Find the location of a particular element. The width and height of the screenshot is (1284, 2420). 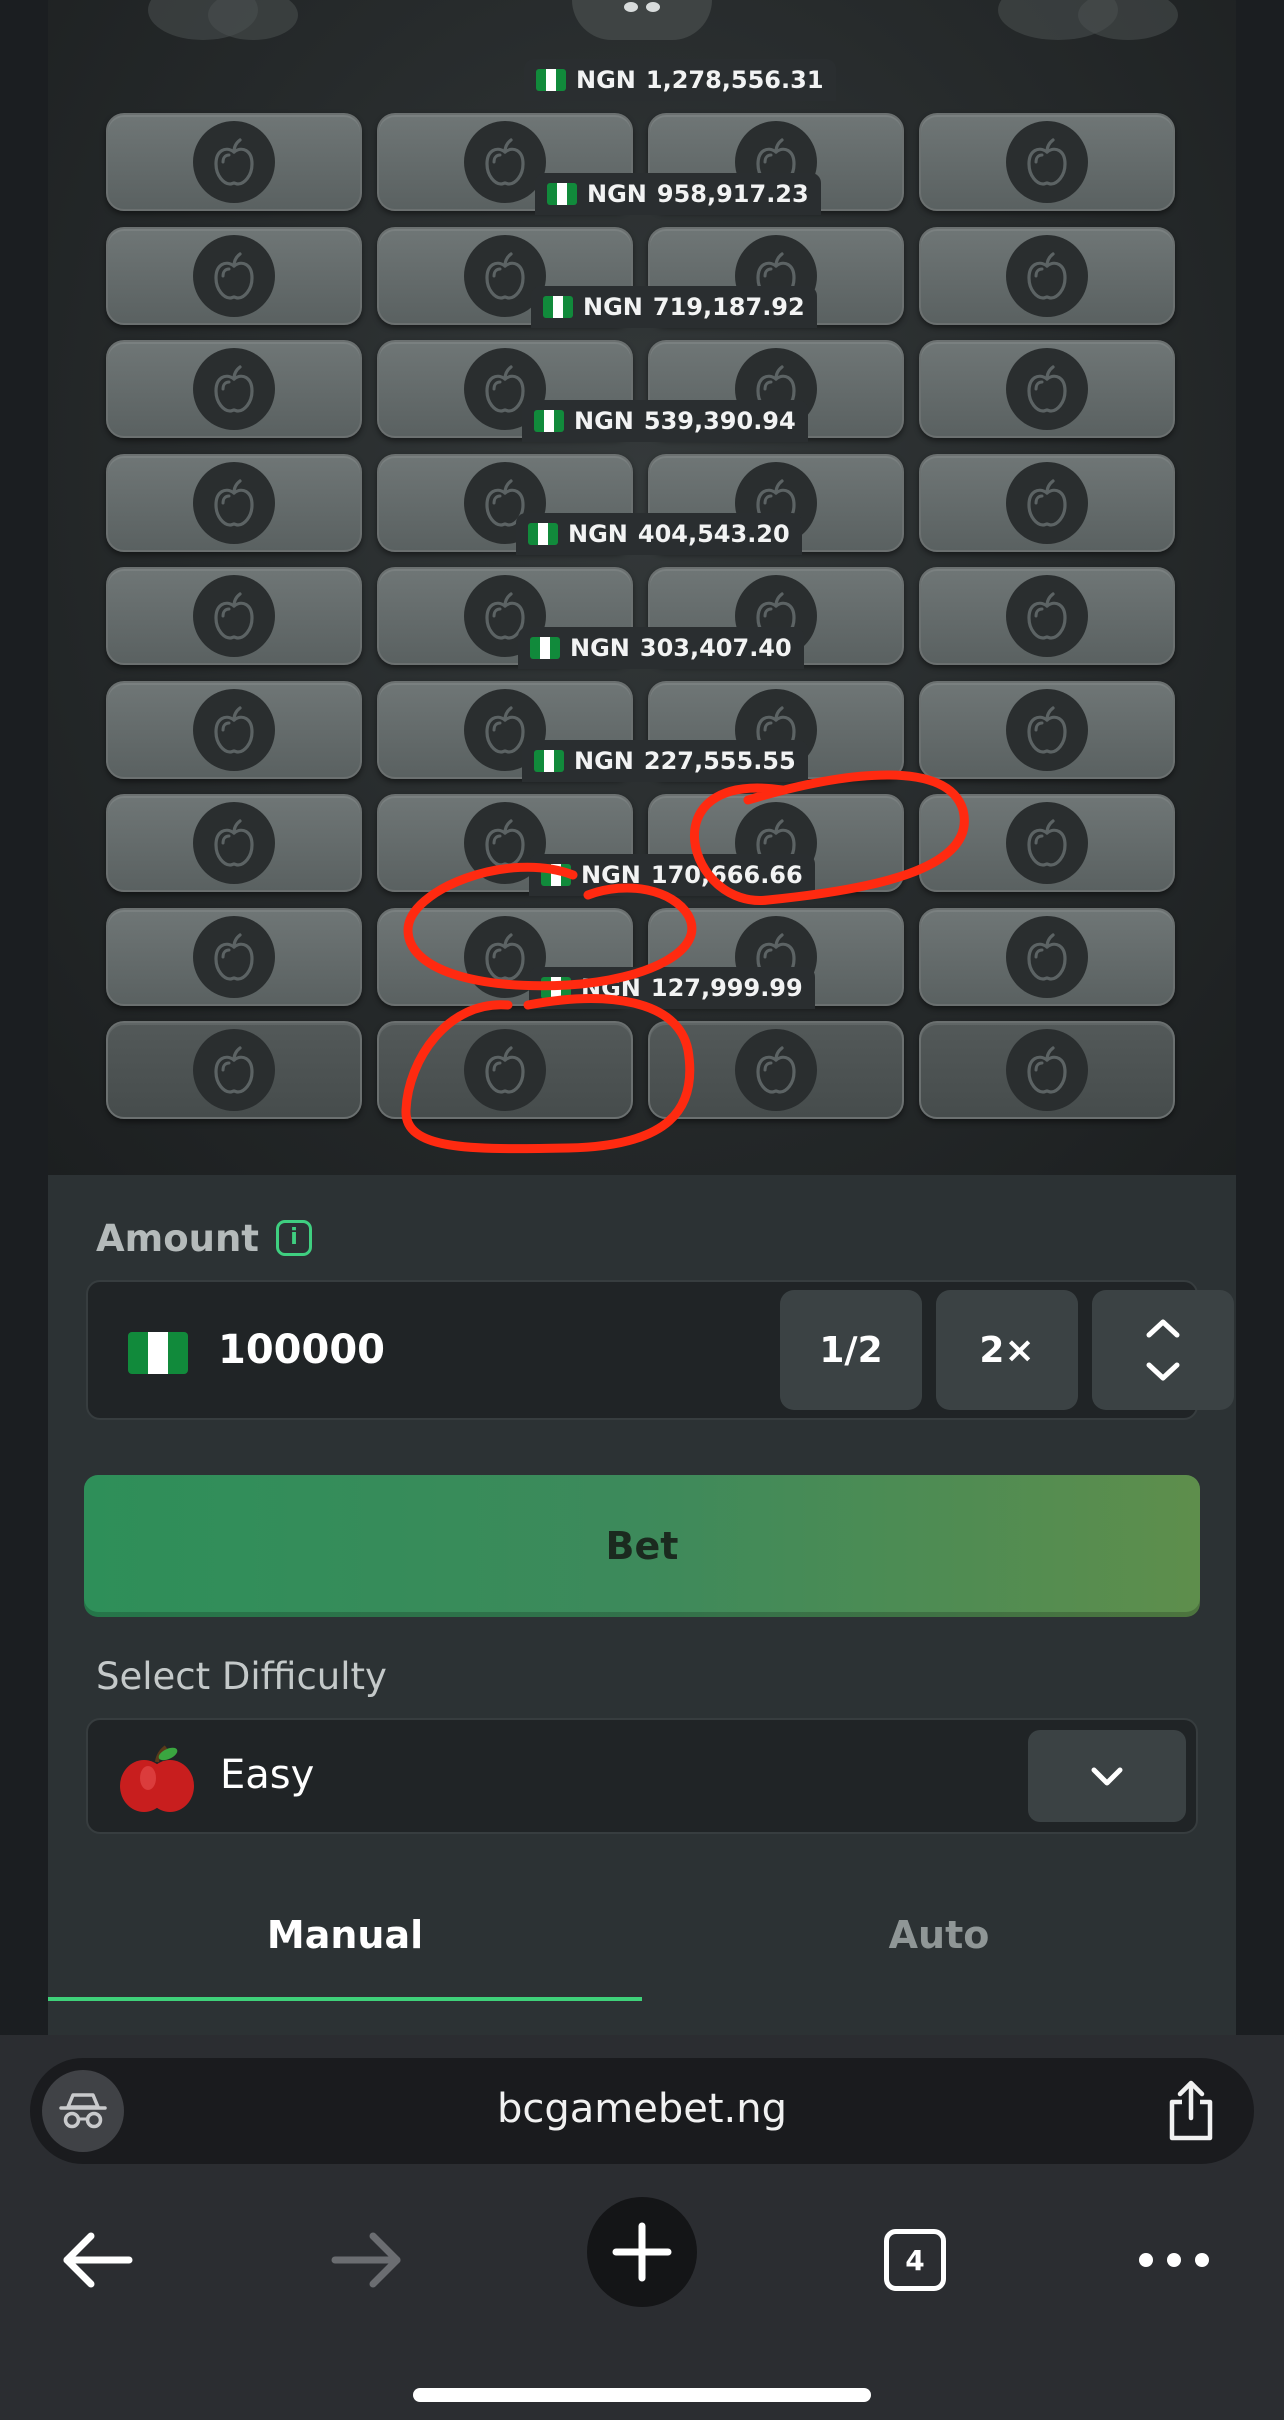

payout-amount: 404,543.20 is located at coordinates (713, 534).